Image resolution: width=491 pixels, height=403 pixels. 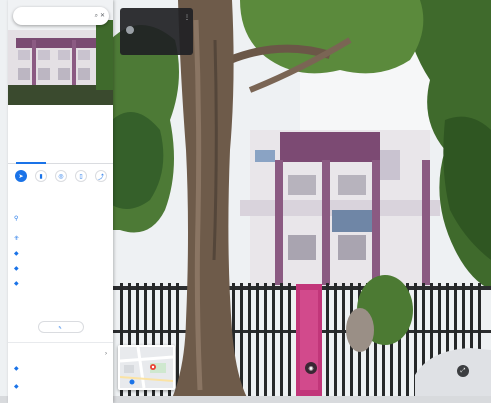 I want to click on directions-icon: ➤, so click(x=21, y=176).